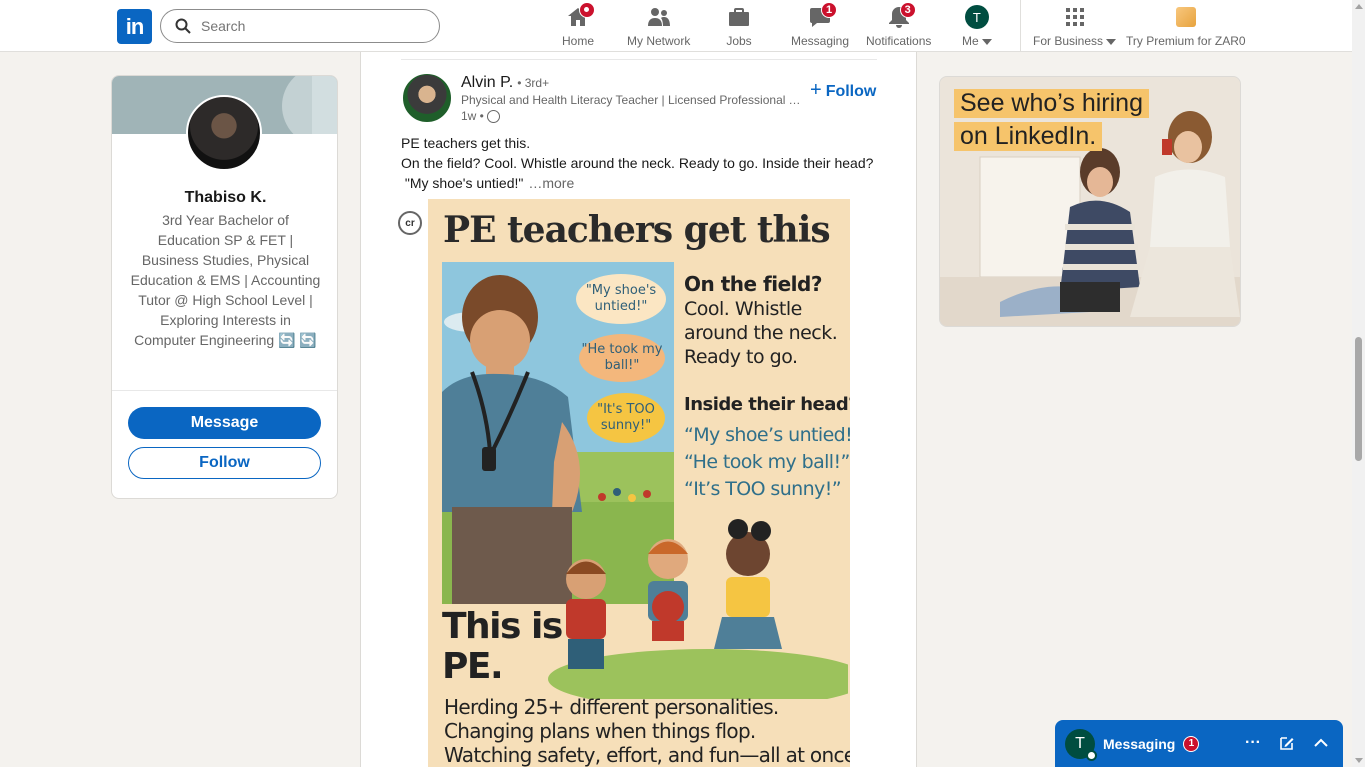  What do you see at coordinates (134, 26) in the screenshot?
I see `linkedin-logo-icon: in` at bounding box center [134, 26].